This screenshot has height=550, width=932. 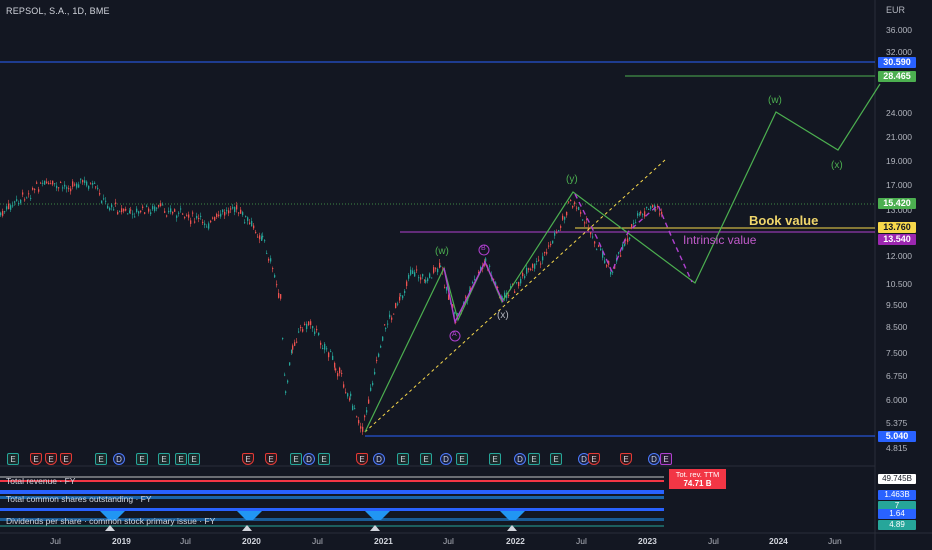 What do you see at coordinates (783, 220) in the screenshot?
I see `book-value-label: Book value` at bounding box center [783, 220].